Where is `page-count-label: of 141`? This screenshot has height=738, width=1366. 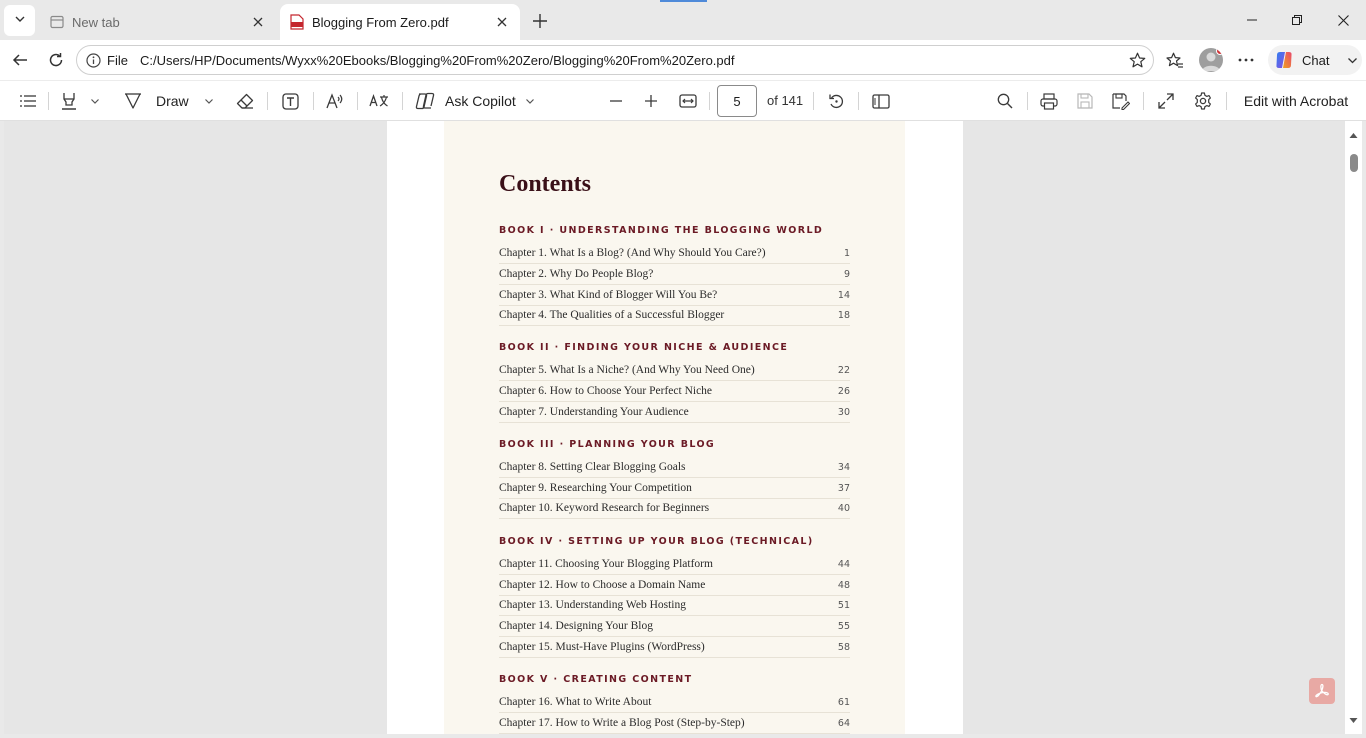
page-count-label: of 141 is located at coordinates (785, 100).